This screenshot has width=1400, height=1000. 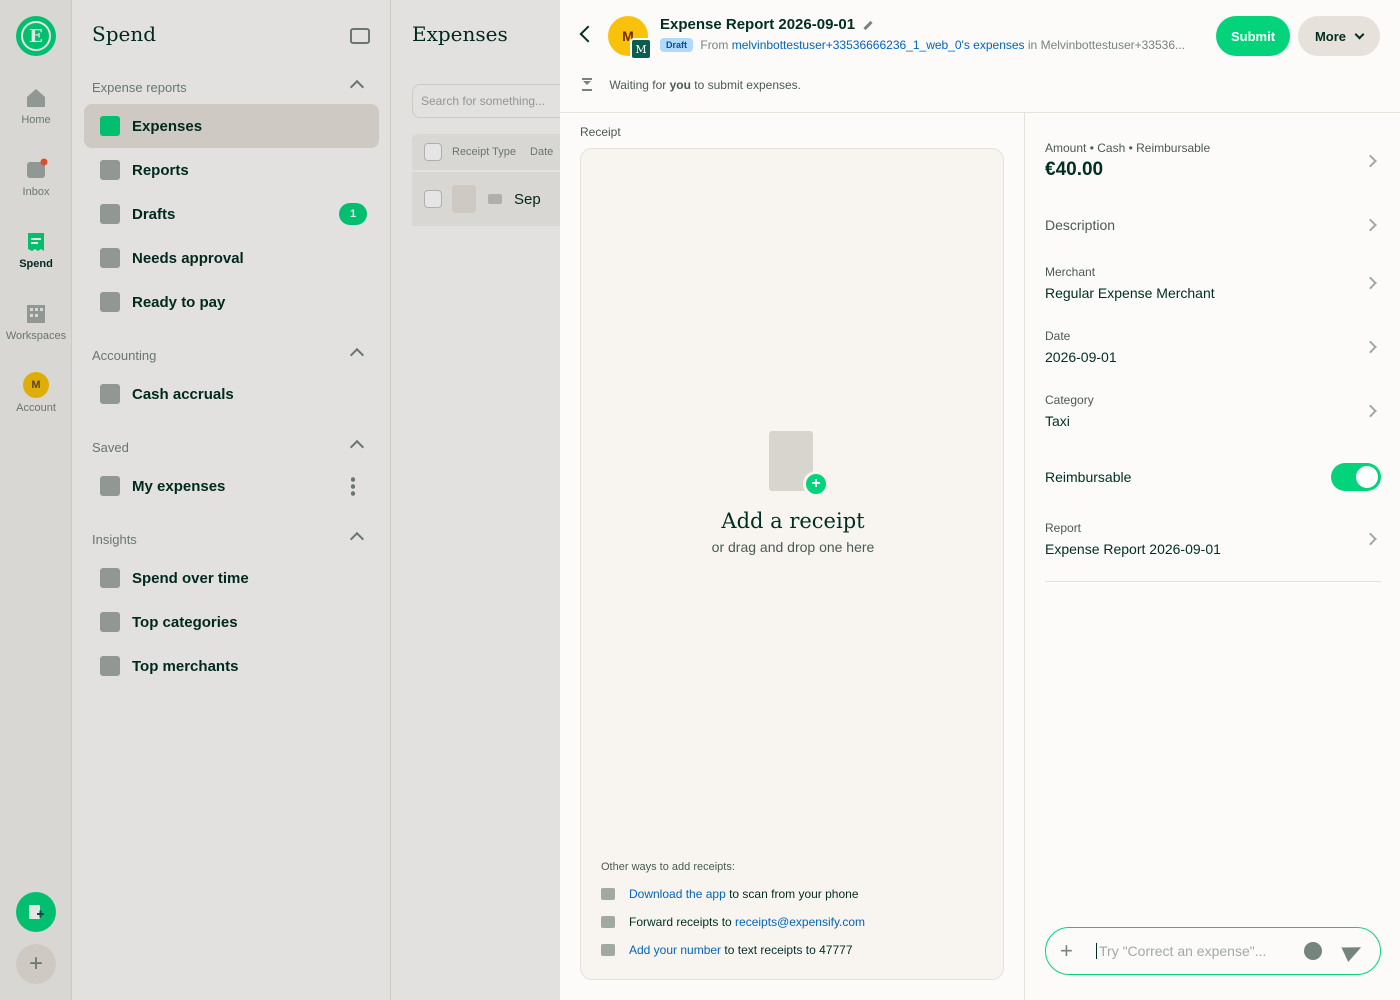 What do you see at coordinates (608, 894) in the screenshot?
I see `download-icon` at bounding box center [608, 894].